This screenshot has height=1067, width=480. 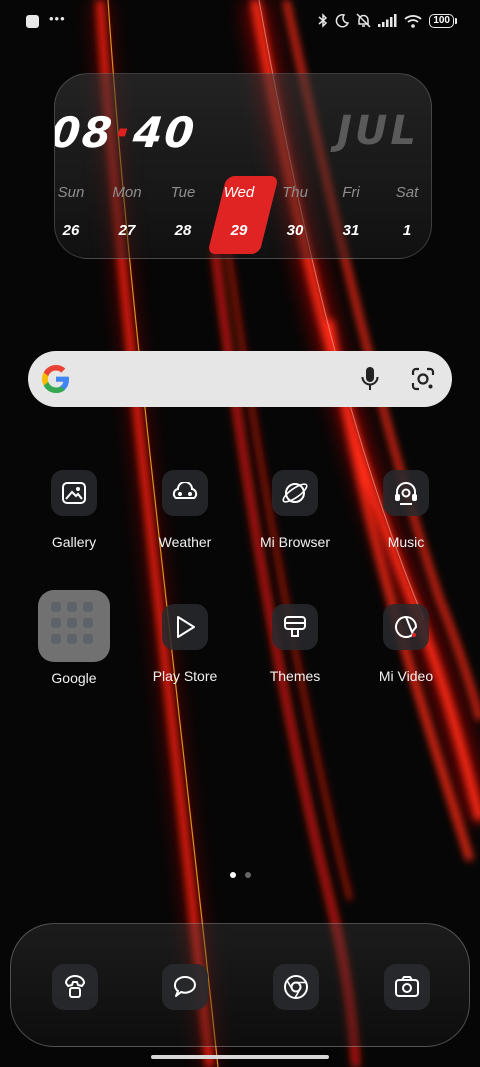 What do you see at coordinates (183, 211) in the screenshot?
I see `day-tue: Tue 28` at bounding box center [183, 211].